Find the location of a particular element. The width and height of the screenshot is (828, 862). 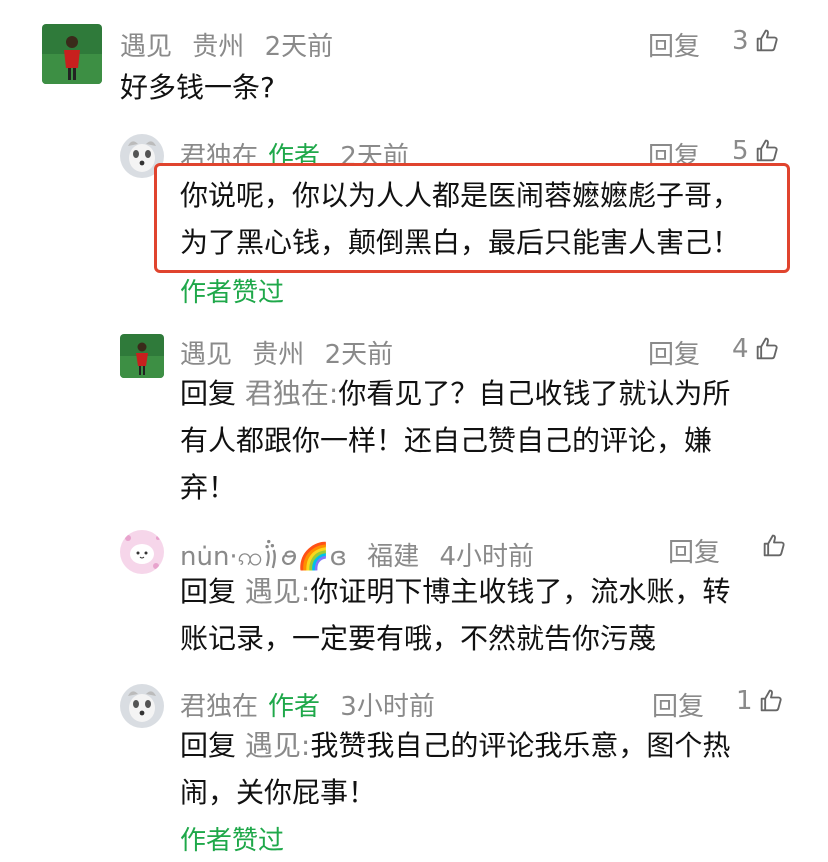

like-count: 5 is located at coordinates (740, 151).